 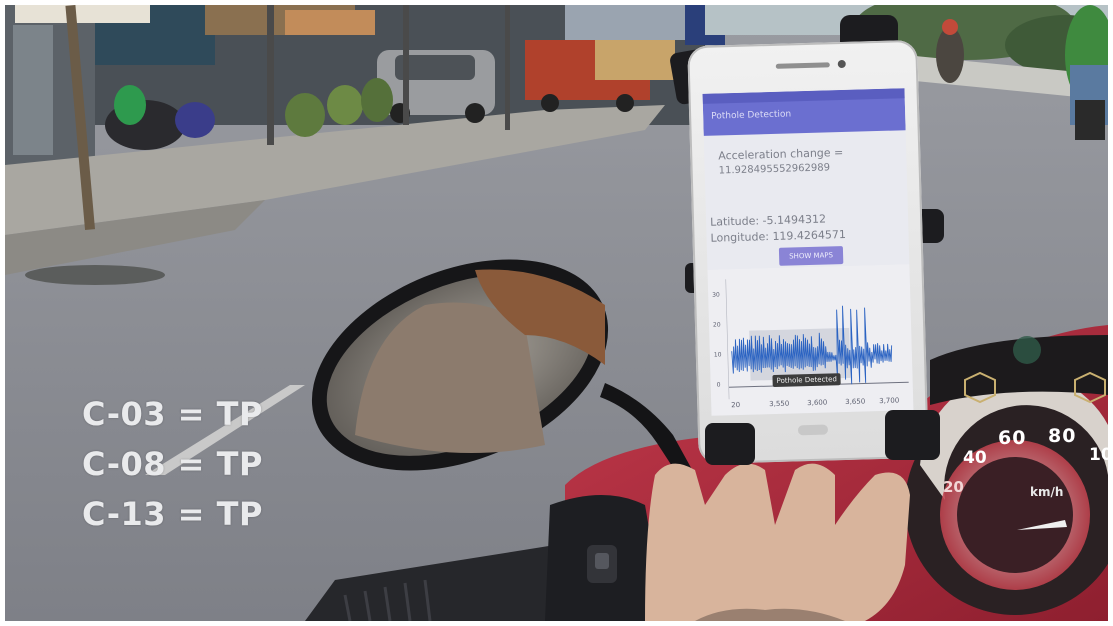 What do you see at coordinates (804, 112) in the screenshot?
I see `app-bar: Pothole Detection` at bounding box center [804, 112].